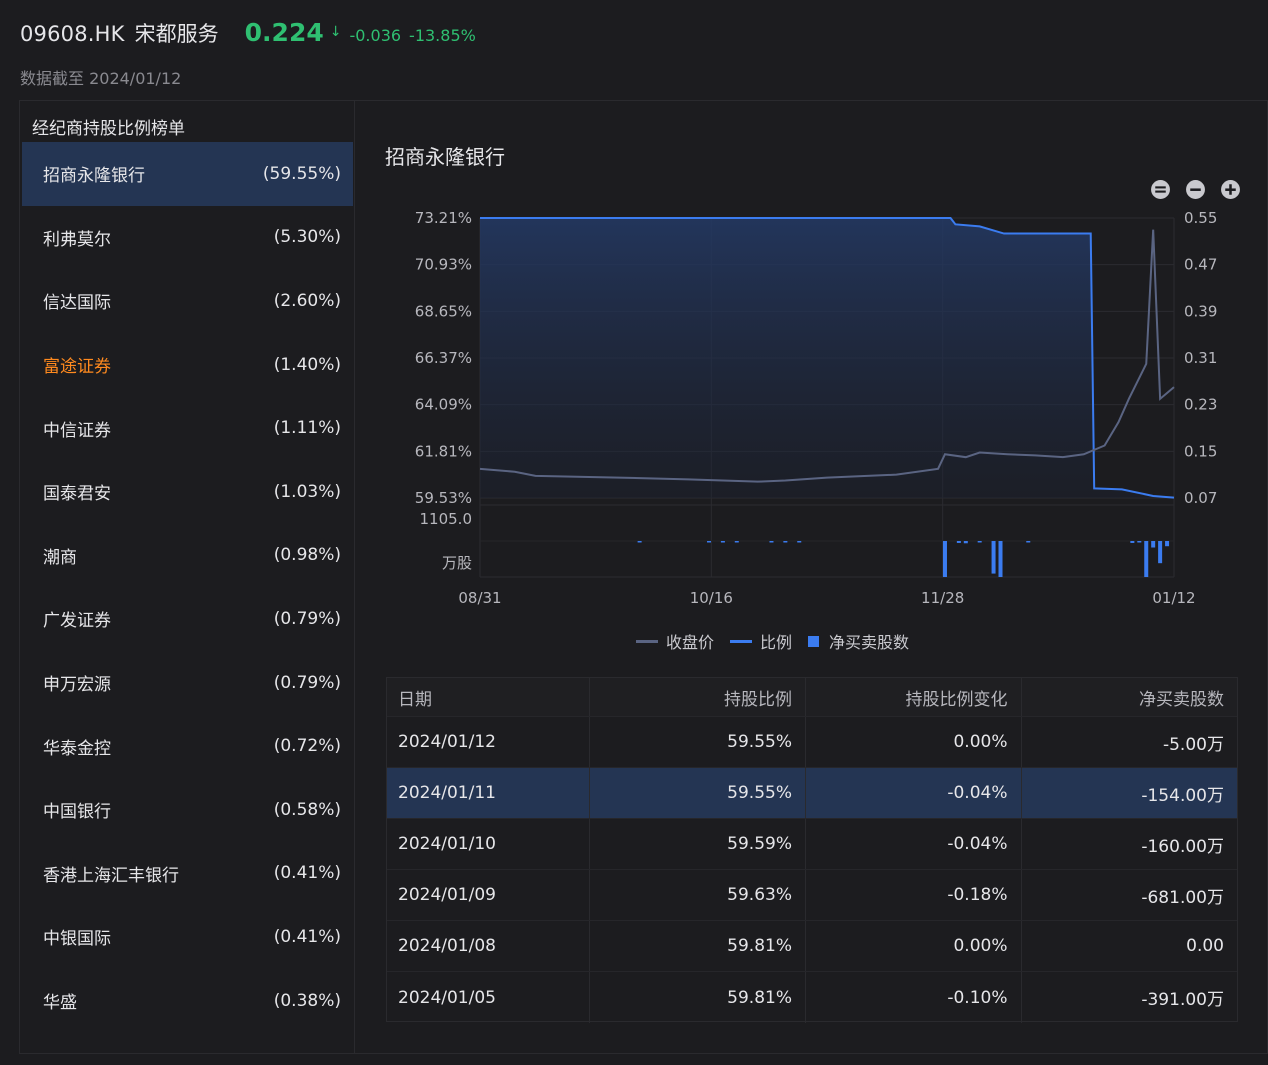  Describe the element at coordinates (776, 642) in the screenshot. I see `legend-ratio-label: 比例` at that location.